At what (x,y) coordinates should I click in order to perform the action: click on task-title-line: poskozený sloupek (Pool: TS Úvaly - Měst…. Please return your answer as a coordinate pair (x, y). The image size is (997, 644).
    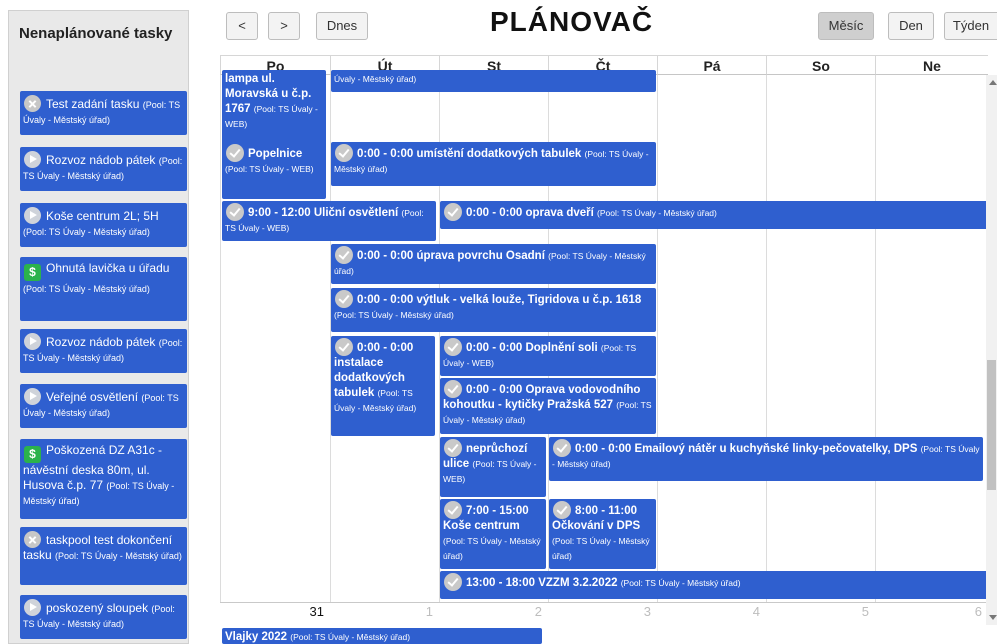
    Looking at the image, I should click on (103, 615).